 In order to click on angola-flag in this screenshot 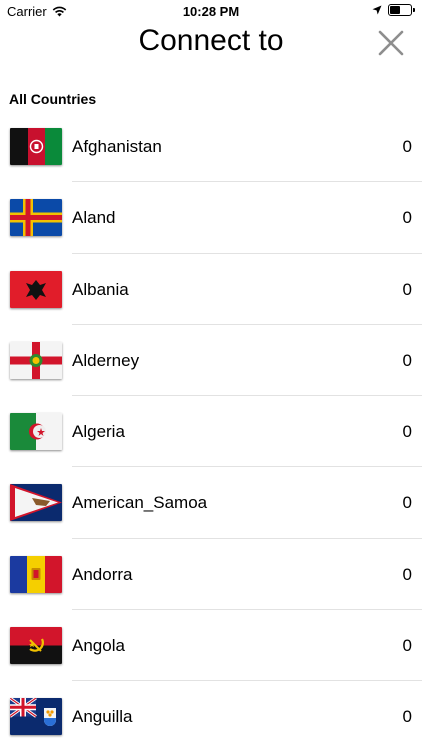, I will do `click(36, 646)`.